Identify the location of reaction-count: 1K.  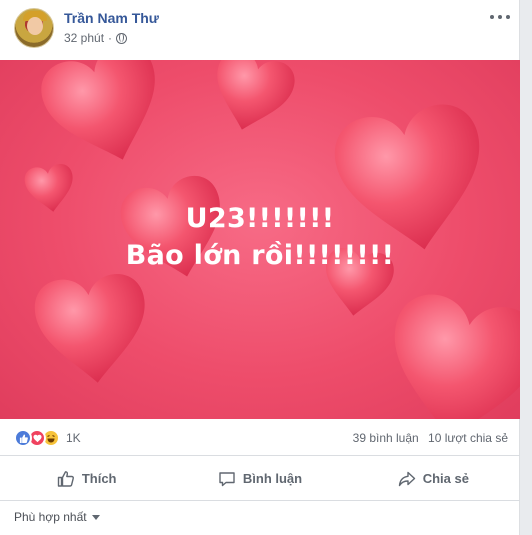
(73, 438).